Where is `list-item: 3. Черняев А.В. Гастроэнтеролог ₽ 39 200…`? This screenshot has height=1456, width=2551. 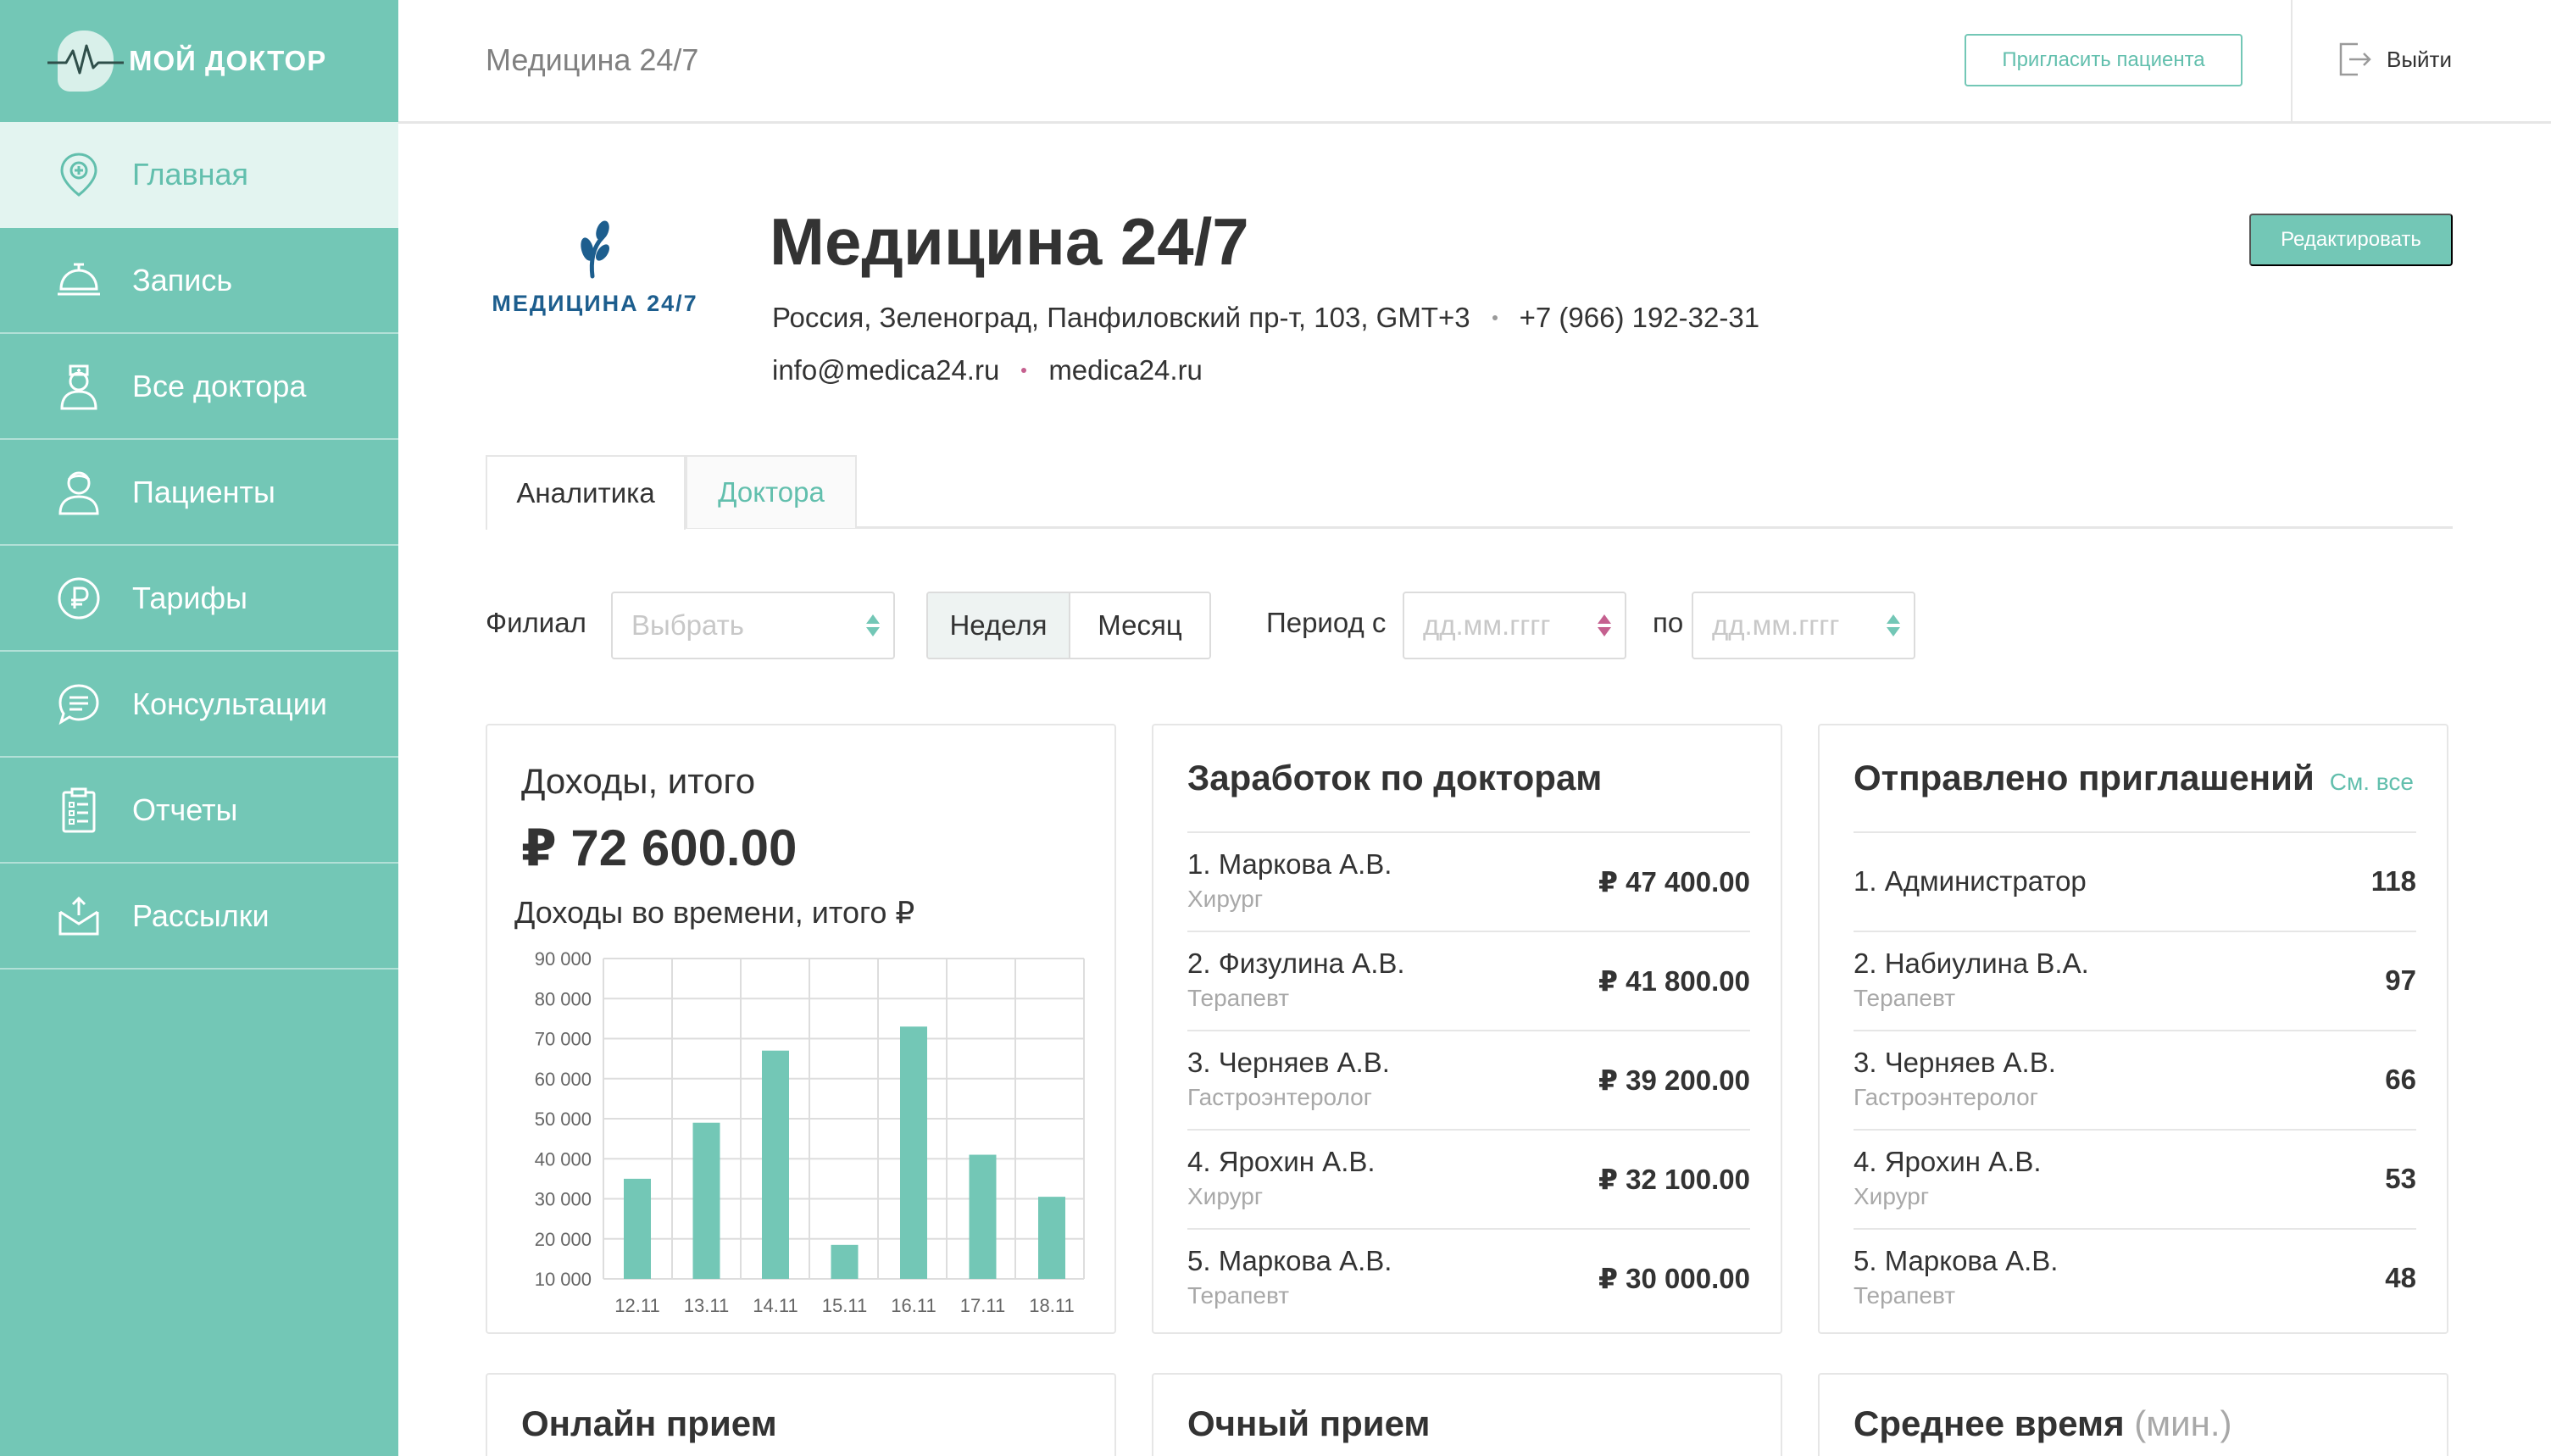 list-item: 3. Черняев А.В. Гастроэнтеролог ₽ 39 200… is located at coordinates (1468, 1079).